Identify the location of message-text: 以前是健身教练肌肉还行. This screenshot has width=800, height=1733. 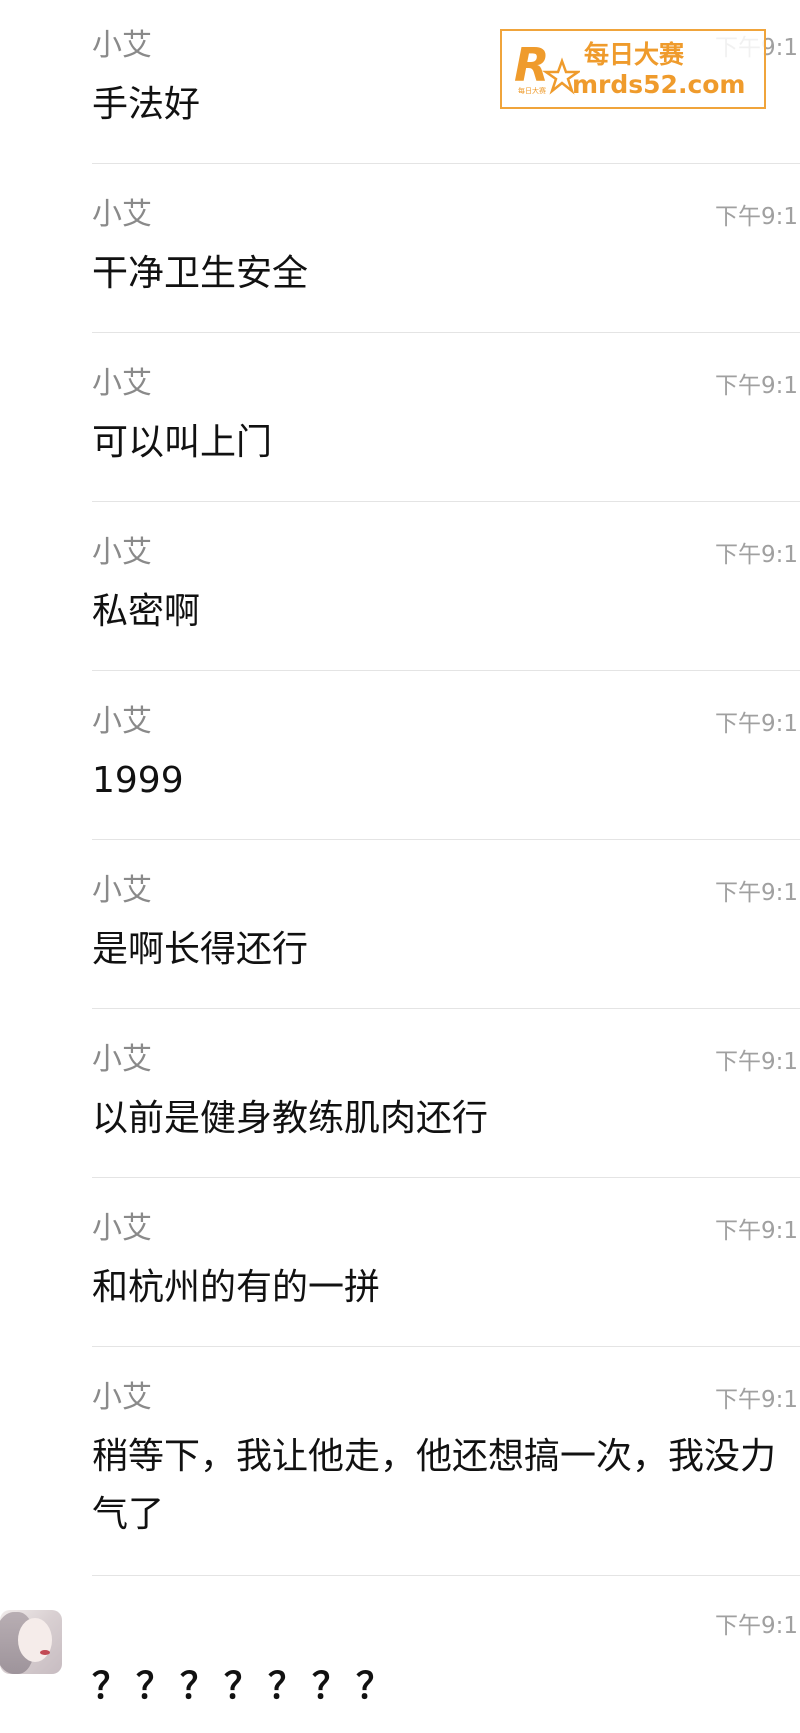
(290, 1118).